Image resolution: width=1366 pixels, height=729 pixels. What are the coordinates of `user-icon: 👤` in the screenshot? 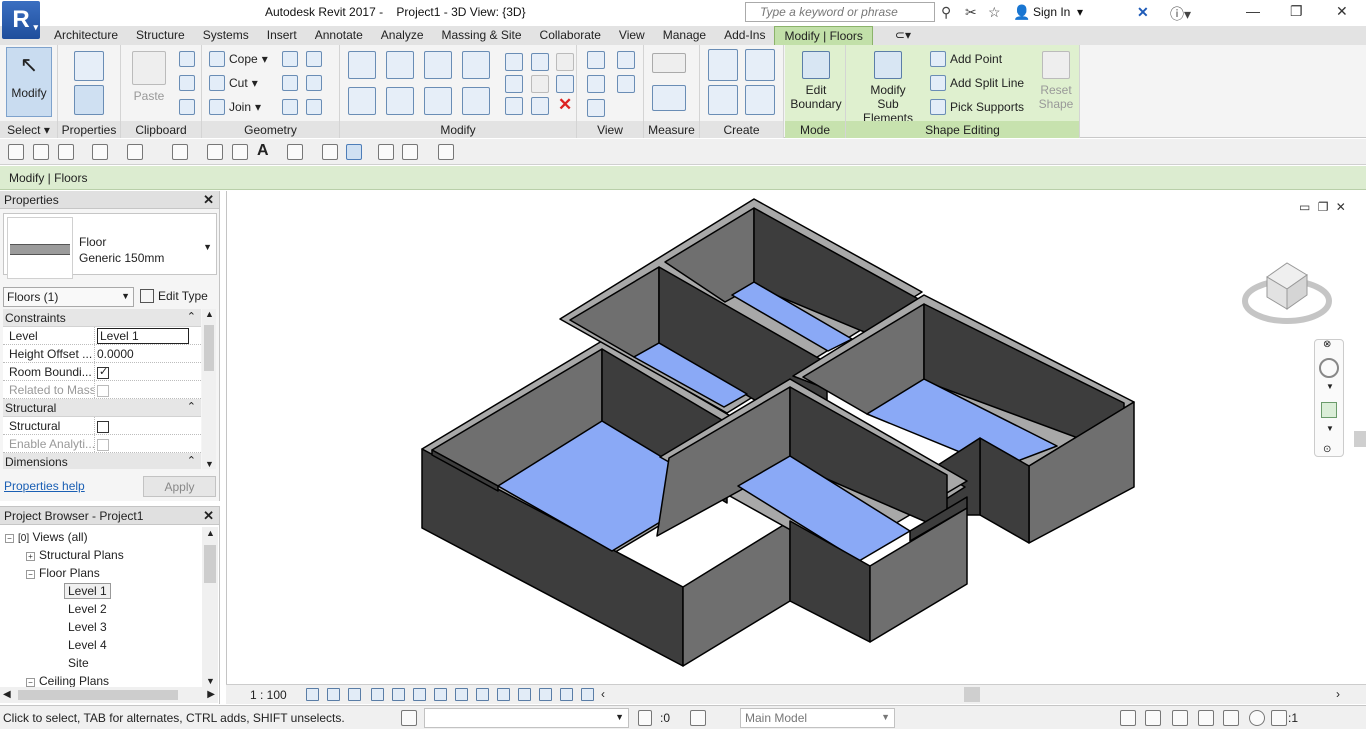 It's located at (1021, 12).